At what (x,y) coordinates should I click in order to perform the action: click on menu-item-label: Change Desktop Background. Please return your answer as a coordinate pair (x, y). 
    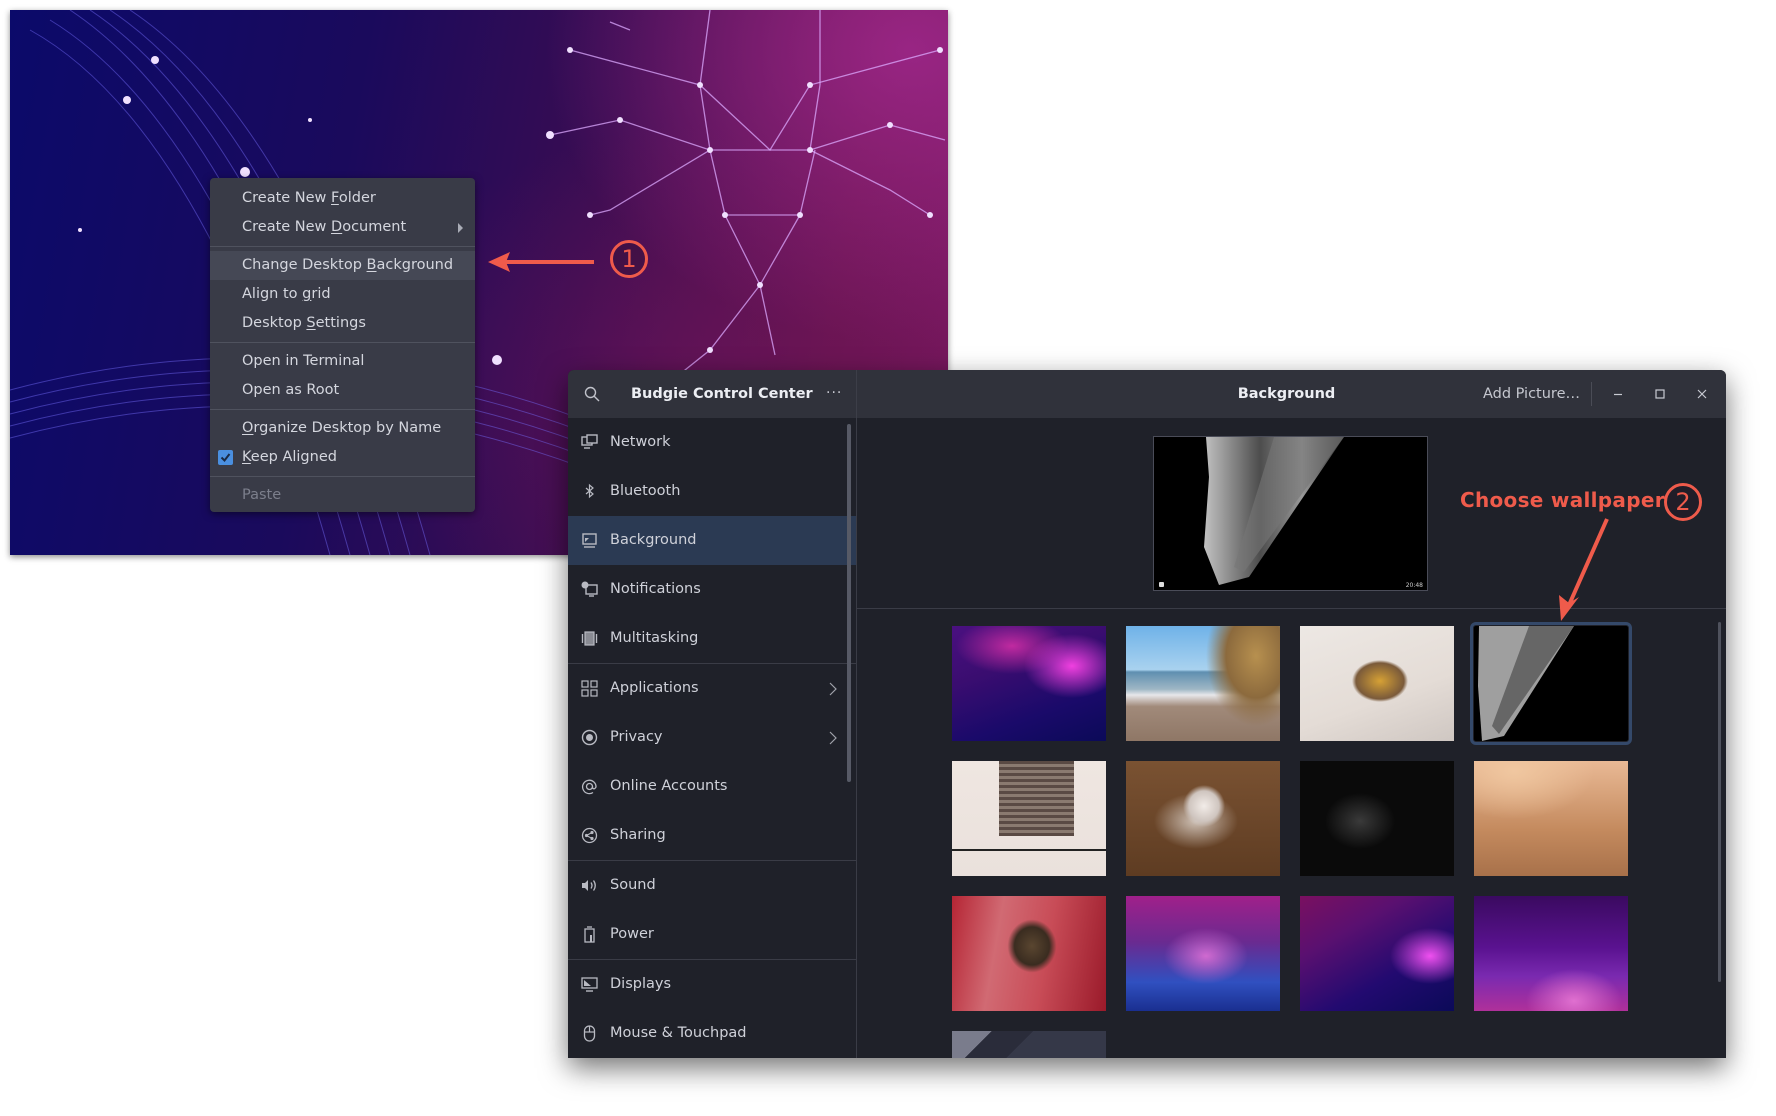
    Looking at the image, I should click on (348, 265).